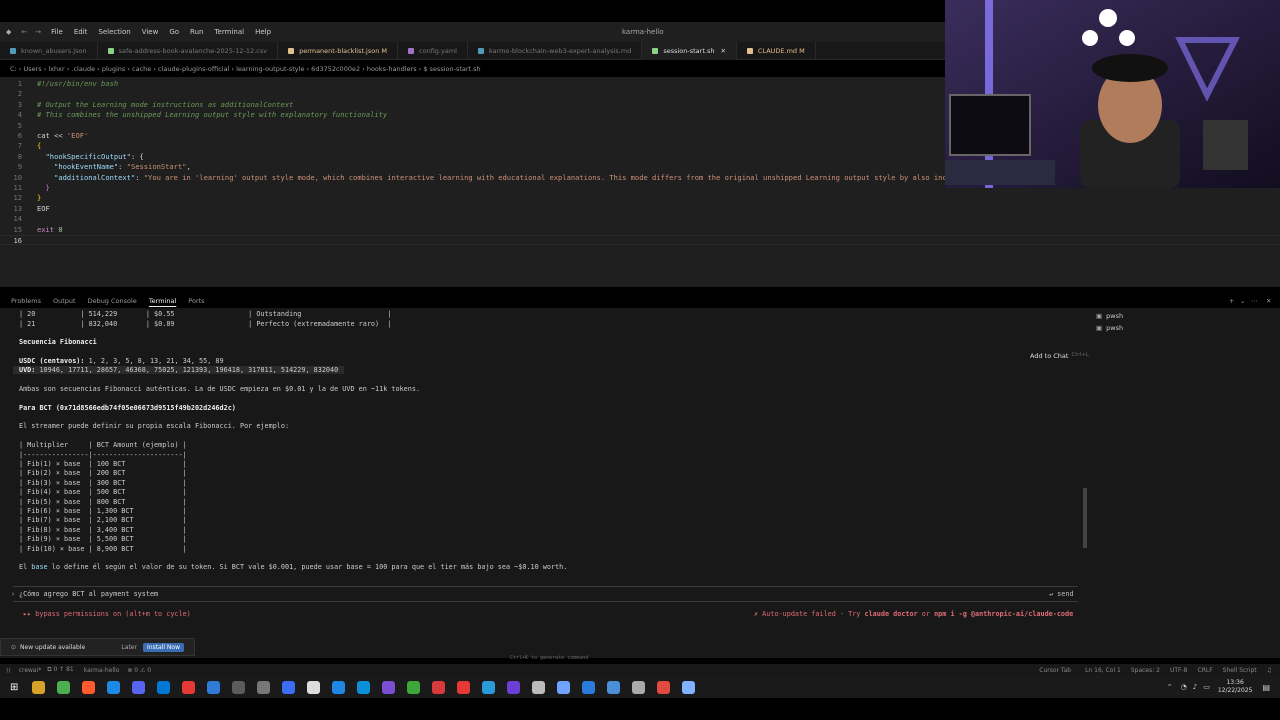 This screenshot has height=720, width=1280. What do you see at coordinates (196, 301) in the screenshot?
I see `tab-ports: Ports` at bounding box center [196, 301].